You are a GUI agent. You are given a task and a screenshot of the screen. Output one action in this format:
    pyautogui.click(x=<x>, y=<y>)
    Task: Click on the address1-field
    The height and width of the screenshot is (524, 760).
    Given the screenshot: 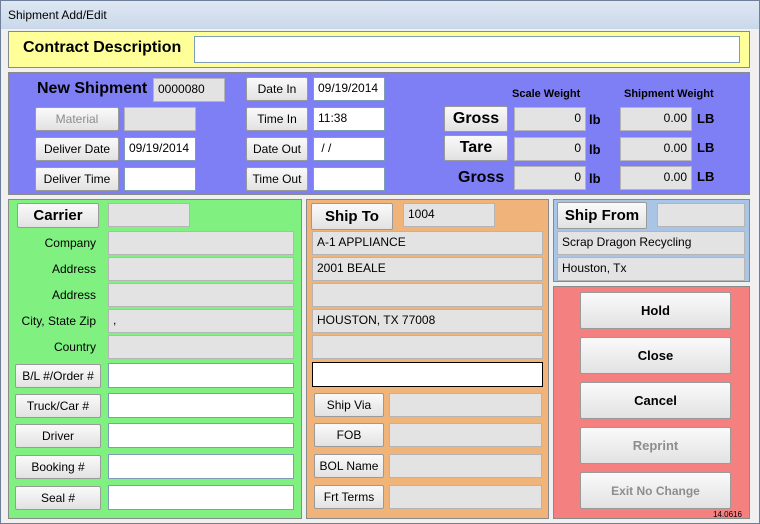 What is the action you would take?
    pyautogui.click(x=201, y=269)
    